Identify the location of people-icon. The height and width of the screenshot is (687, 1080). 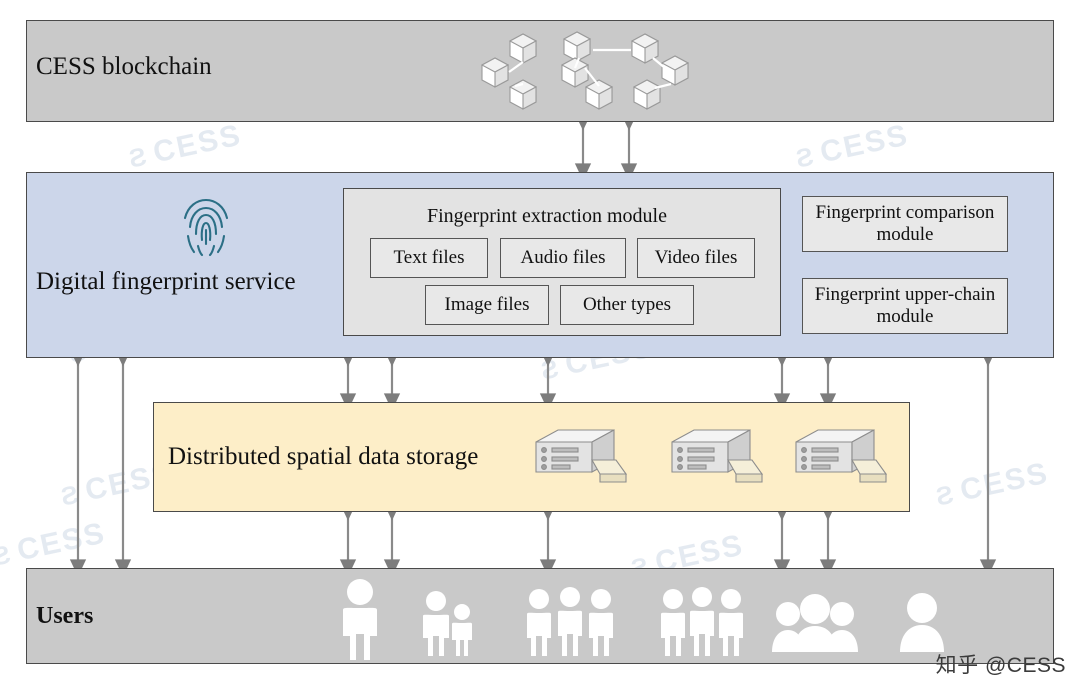
(650, 619).